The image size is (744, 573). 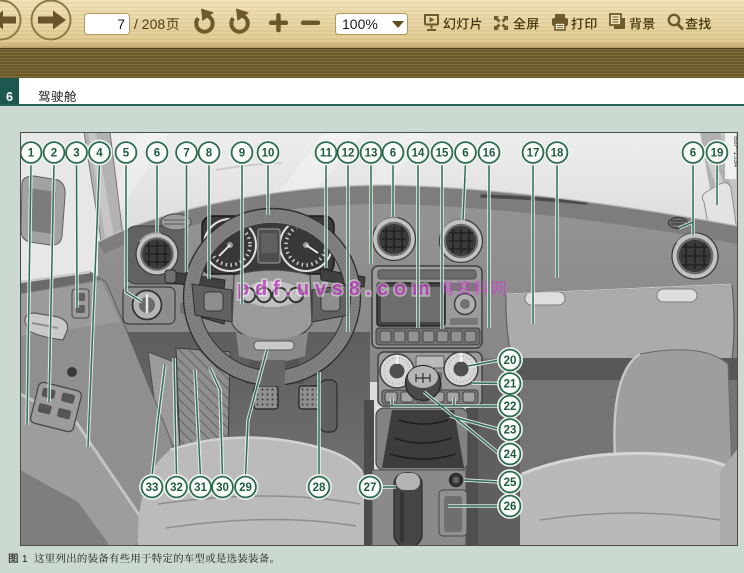 What do you see at coordinates (54, 154) in the screenshot?
I see `svg-text: 2` at bounding box center [54, 154].